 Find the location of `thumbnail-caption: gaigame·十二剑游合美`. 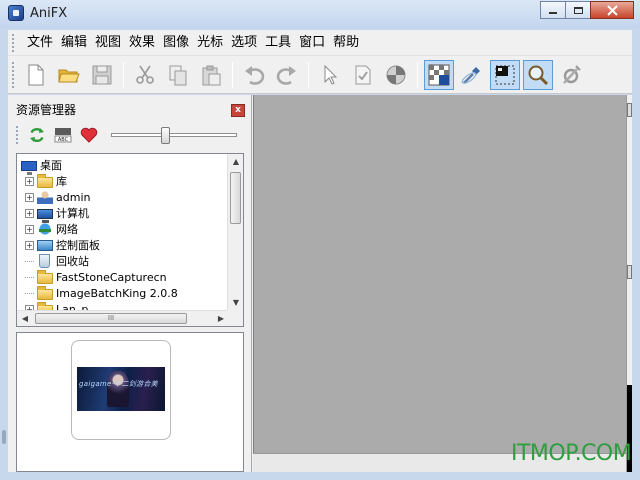

thumbnail-caption: gaigame·十二剑游合美 is located at coordinates (118, 384).